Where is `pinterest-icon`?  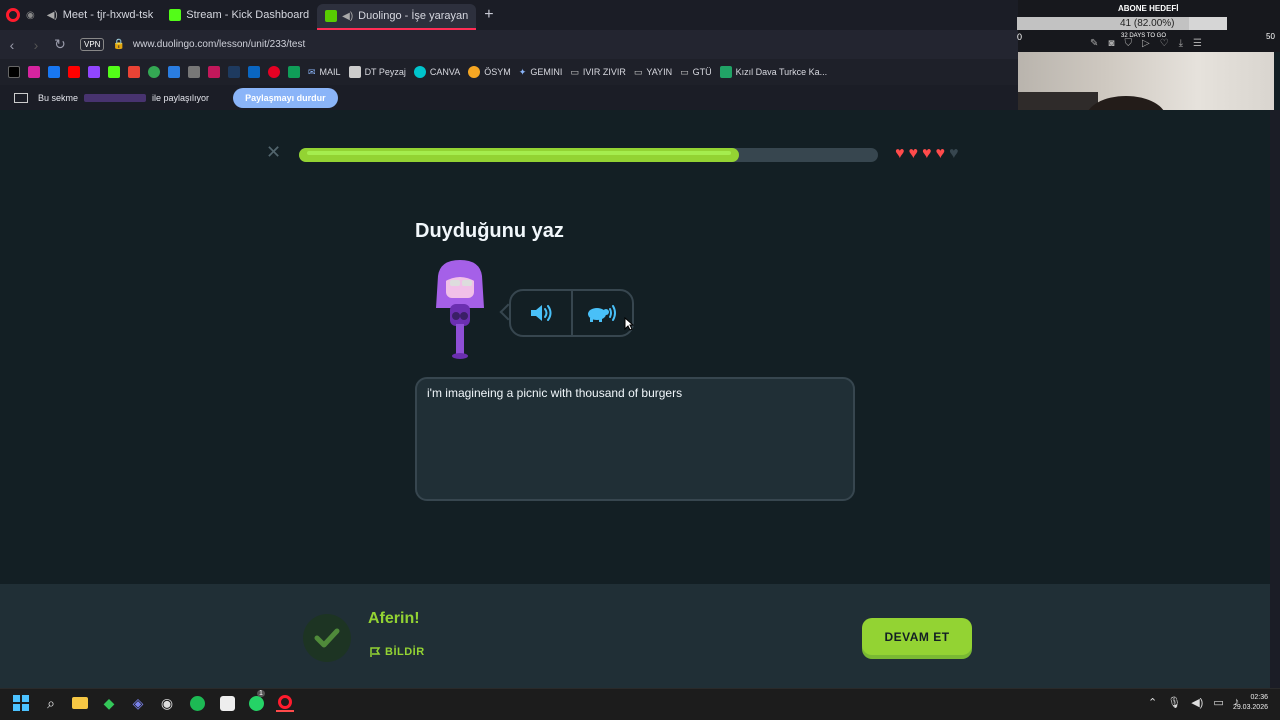
pinterest-icon is located at coordinates (274, 72).